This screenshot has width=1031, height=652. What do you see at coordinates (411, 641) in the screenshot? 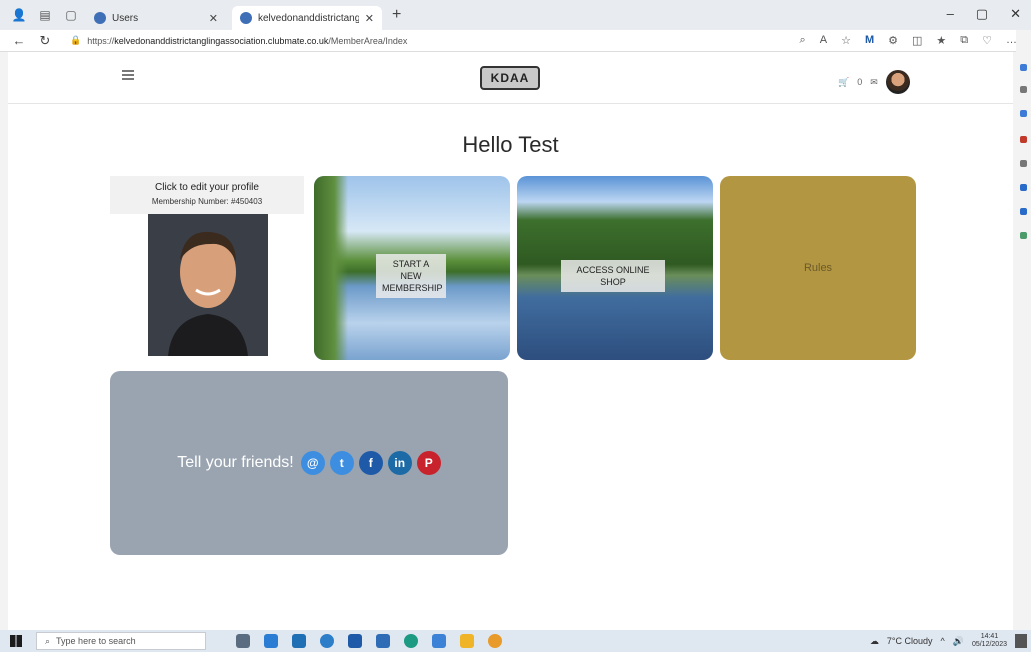
I see `edge-dev-icon` at bounding box center [411, 641].